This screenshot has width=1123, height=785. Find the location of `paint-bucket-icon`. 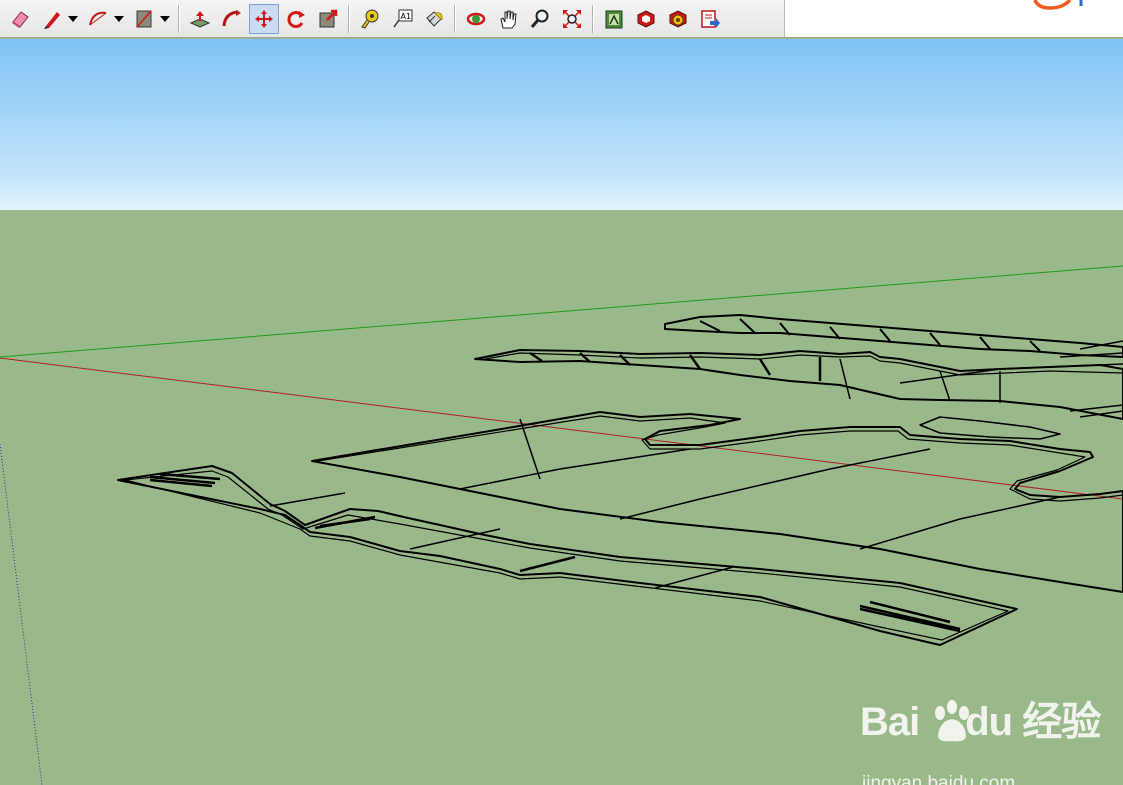

paint-bucket-icon is located at coordinates (434, 18).